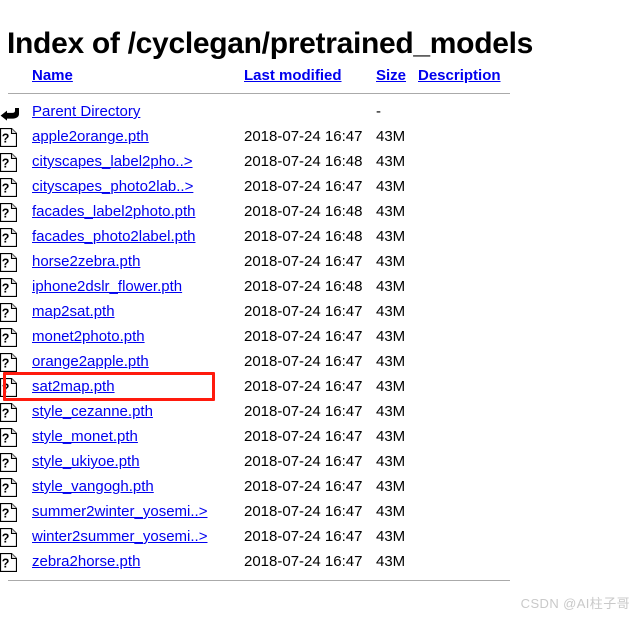 The height and width of the screenshot is (620, 638). I want to click on row-name-cell: map2sat.pth, so click(138, 311).